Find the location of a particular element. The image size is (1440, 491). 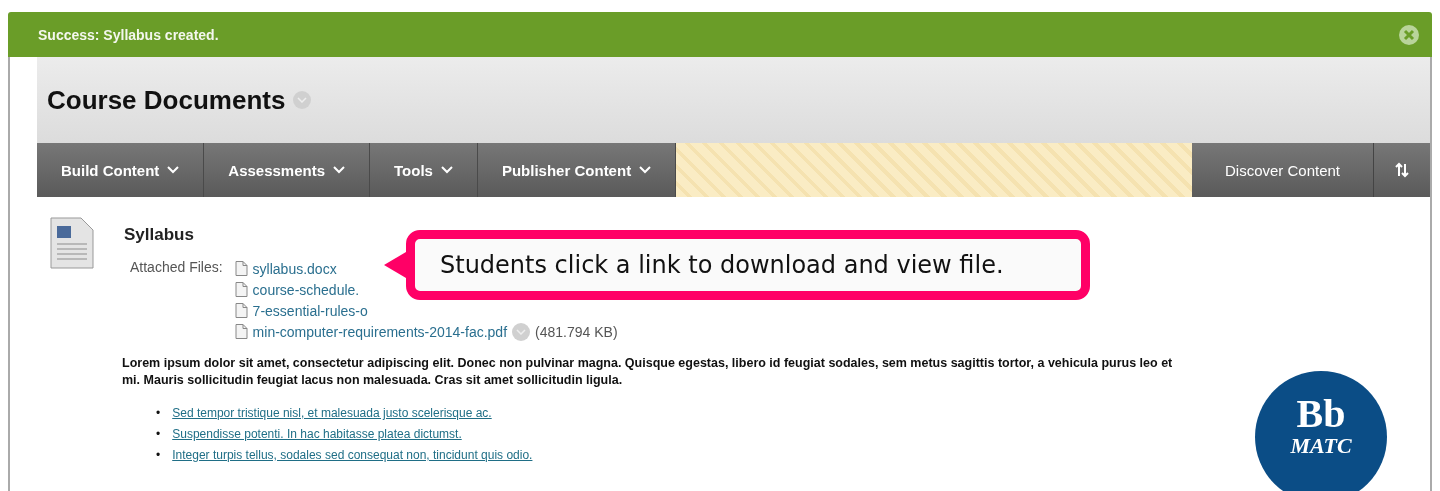

success-message: Success: Syllabus created. is located at coordinates (128, 34).